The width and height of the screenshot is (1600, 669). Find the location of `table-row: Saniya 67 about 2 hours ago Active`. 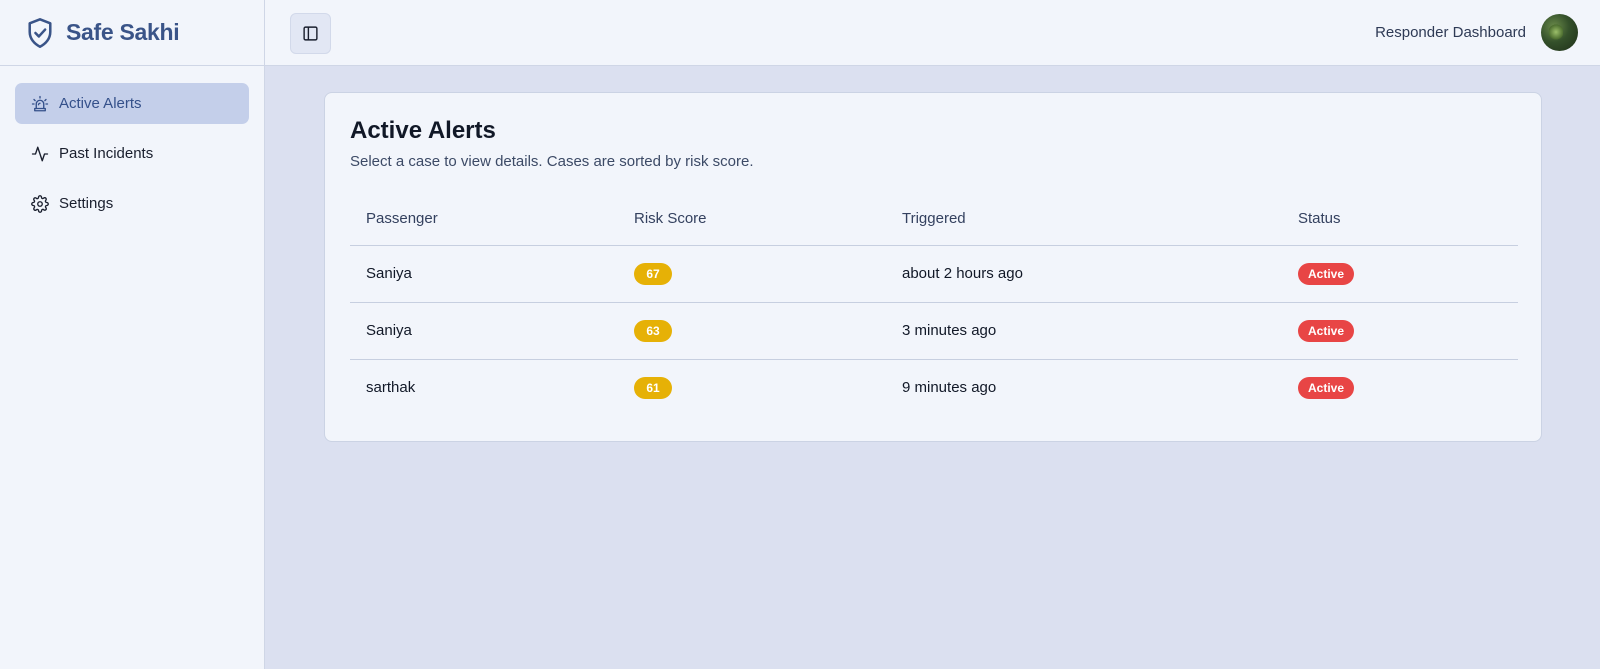

table-row: Saniya 67 about 2 hours ago Active is located at coordinates (934, 274).